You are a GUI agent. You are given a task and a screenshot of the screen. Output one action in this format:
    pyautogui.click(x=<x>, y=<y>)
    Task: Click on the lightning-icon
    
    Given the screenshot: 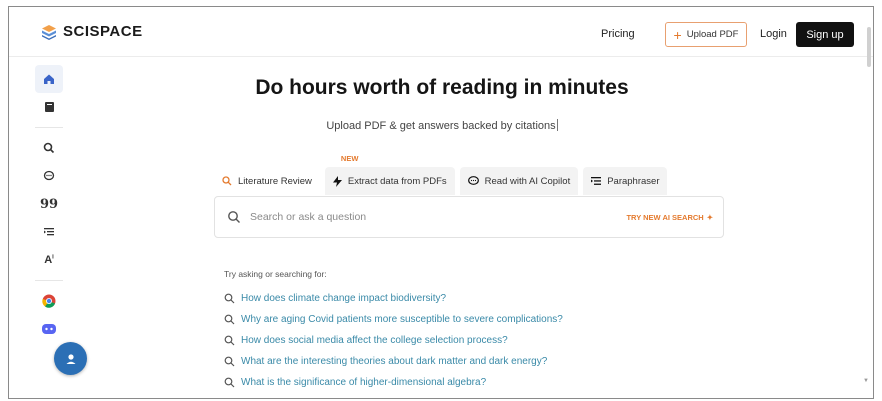 What is the action you would take?
    pyautogui.click(x=337, y=181)
    